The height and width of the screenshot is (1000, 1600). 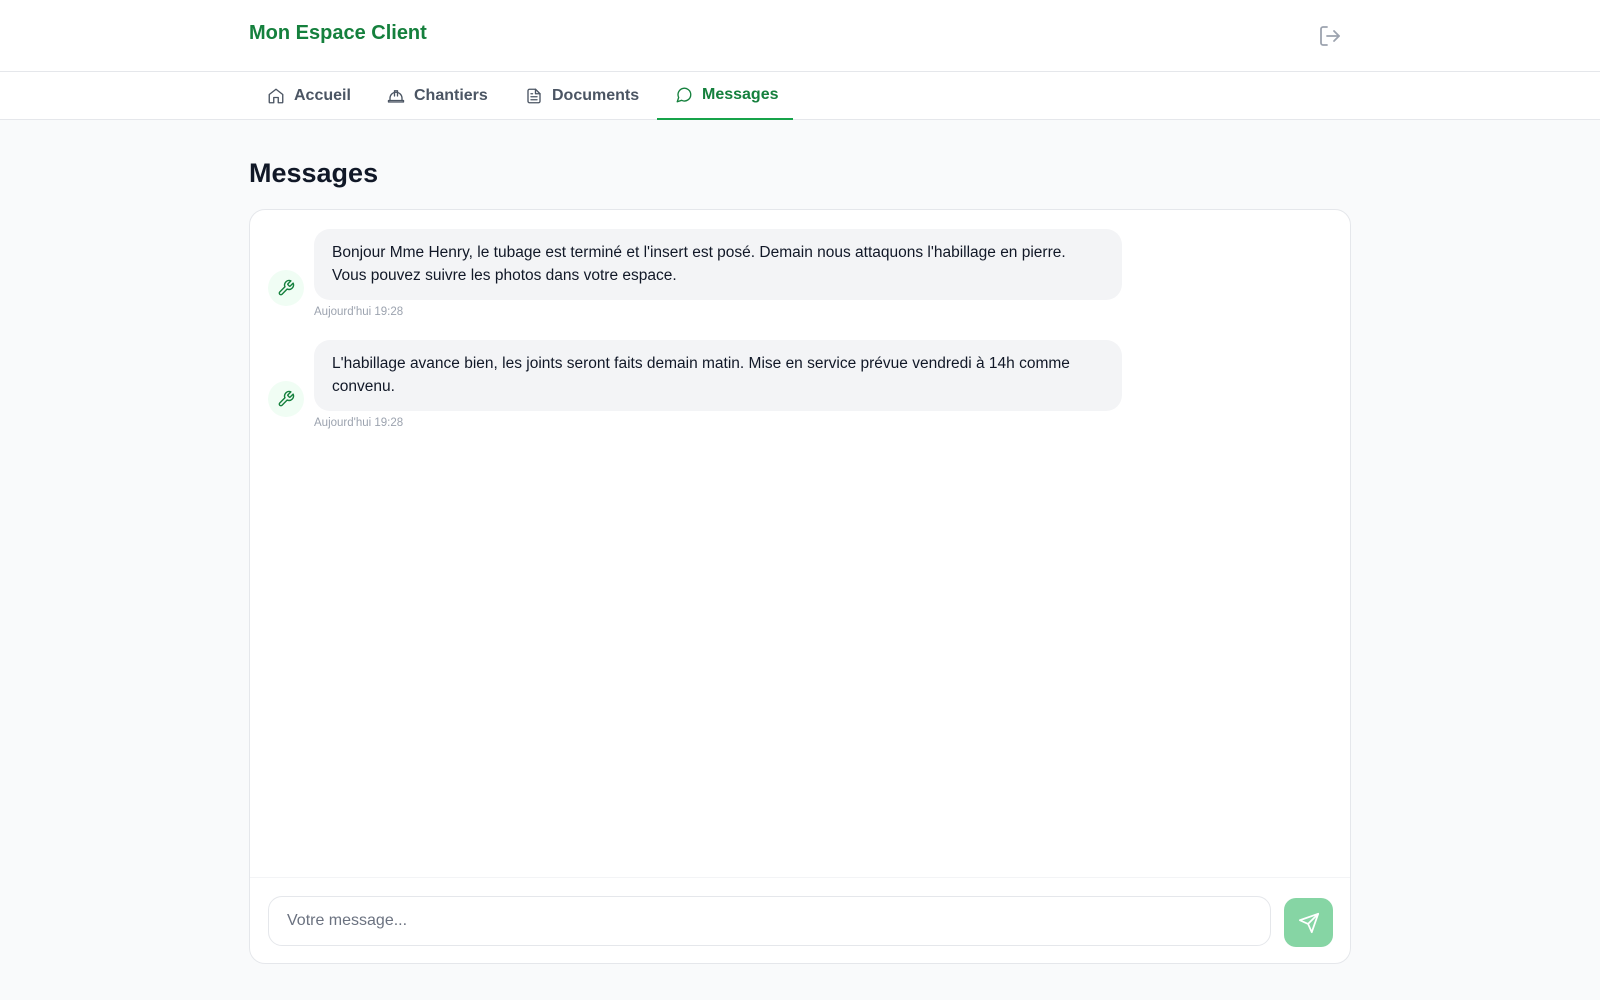 I want to click on tab-accueil: Accueil, so click(x=309, y=96).